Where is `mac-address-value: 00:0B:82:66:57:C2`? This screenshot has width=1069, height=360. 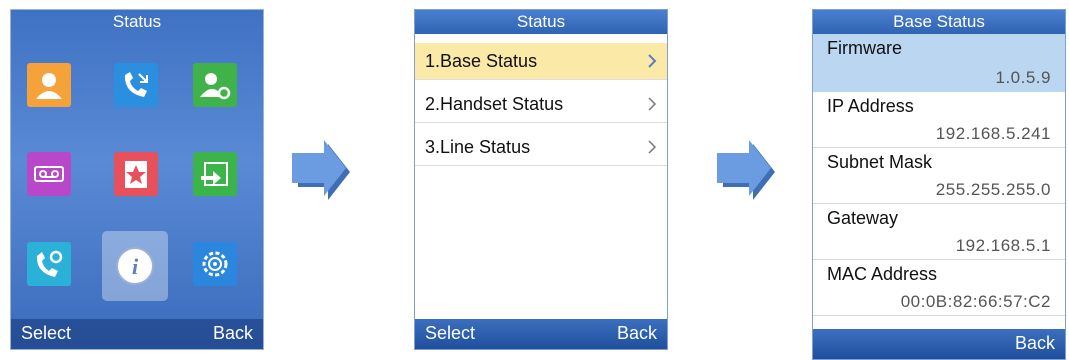
mac-address-value: 00:0B:82:66:57:C2 is located at coordinates (975, 301).